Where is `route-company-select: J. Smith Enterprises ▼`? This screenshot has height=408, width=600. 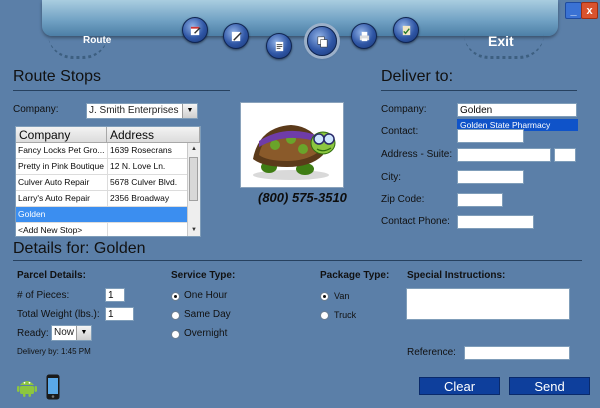 route-company-select: J. Smith Enterprises ▼ is located at coordinates (142, 111).